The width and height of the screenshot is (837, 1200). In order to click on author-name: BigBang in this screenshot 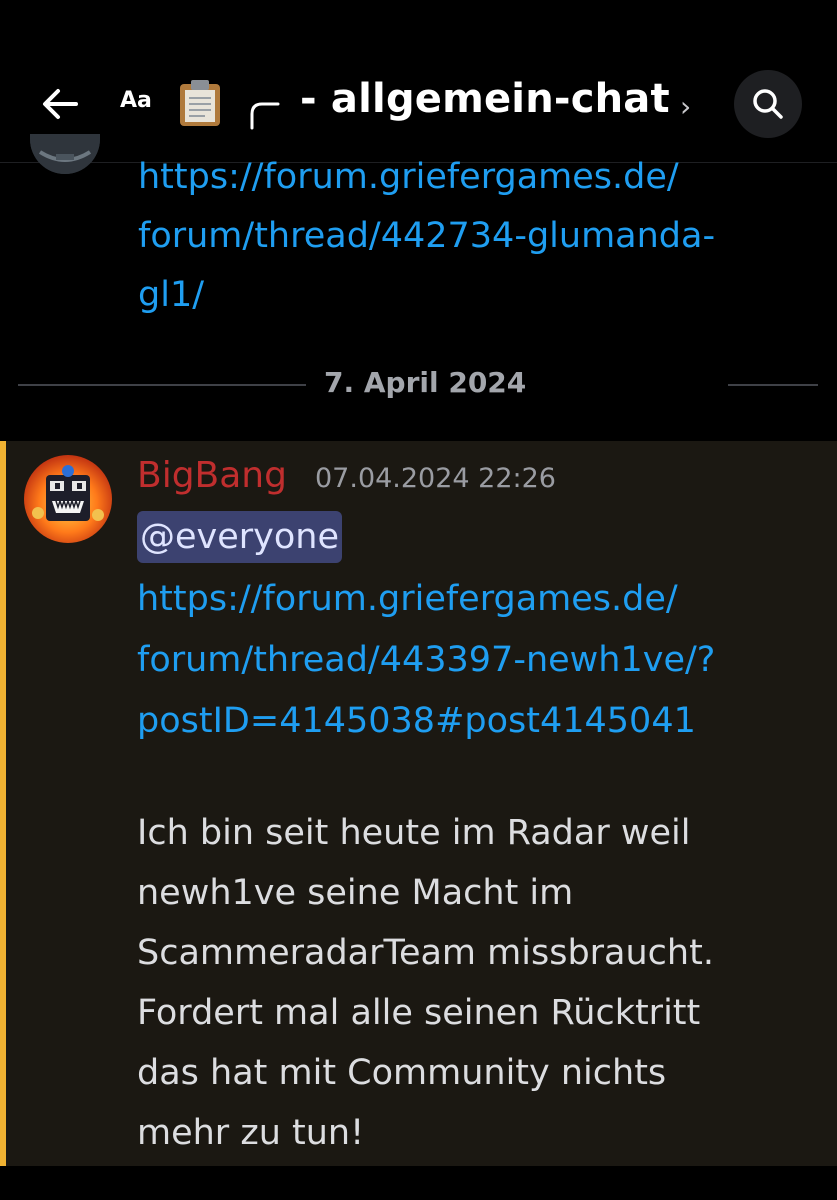, I will do `click(212, 475)`.